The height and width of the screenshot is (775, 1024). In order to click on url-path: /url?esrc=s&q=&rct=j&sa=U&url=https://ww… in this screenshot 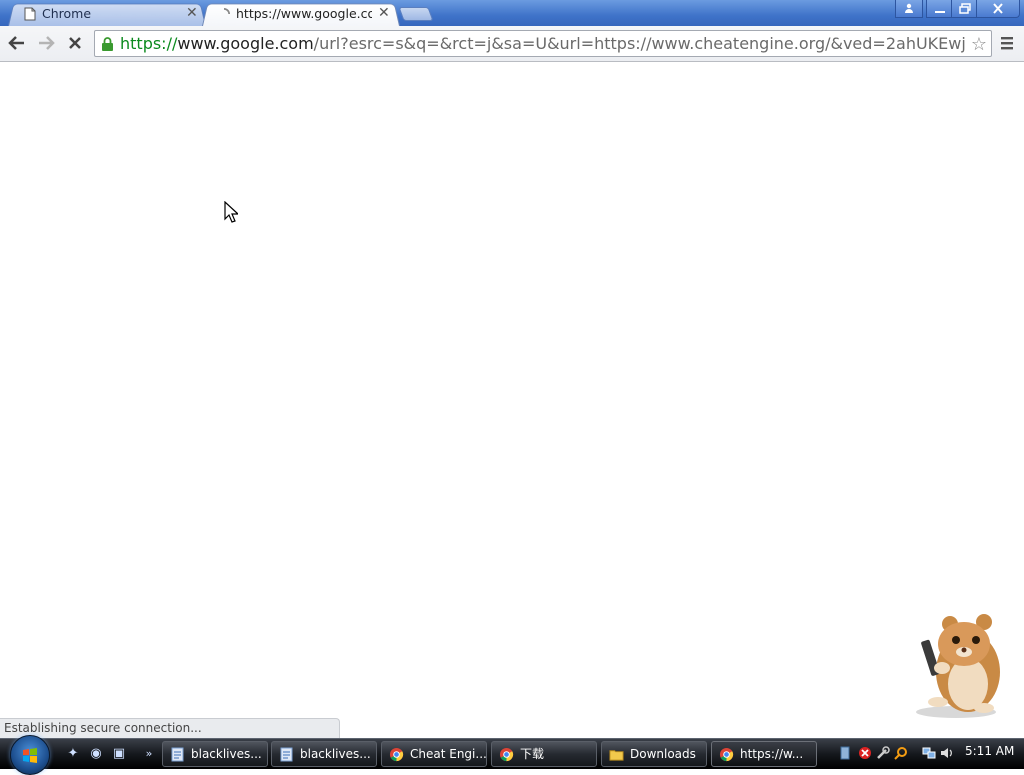, I will do `click(639, 43)`.